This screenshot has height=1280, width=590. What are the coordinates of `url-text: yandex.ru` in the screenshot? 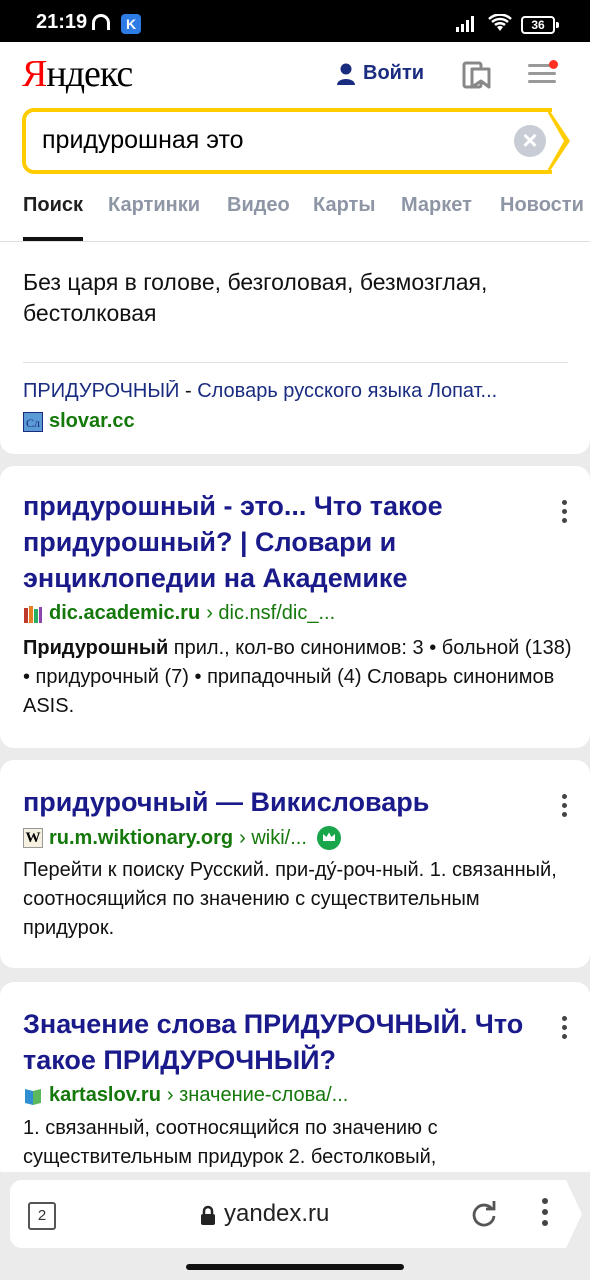 It's located at (276, 1214).